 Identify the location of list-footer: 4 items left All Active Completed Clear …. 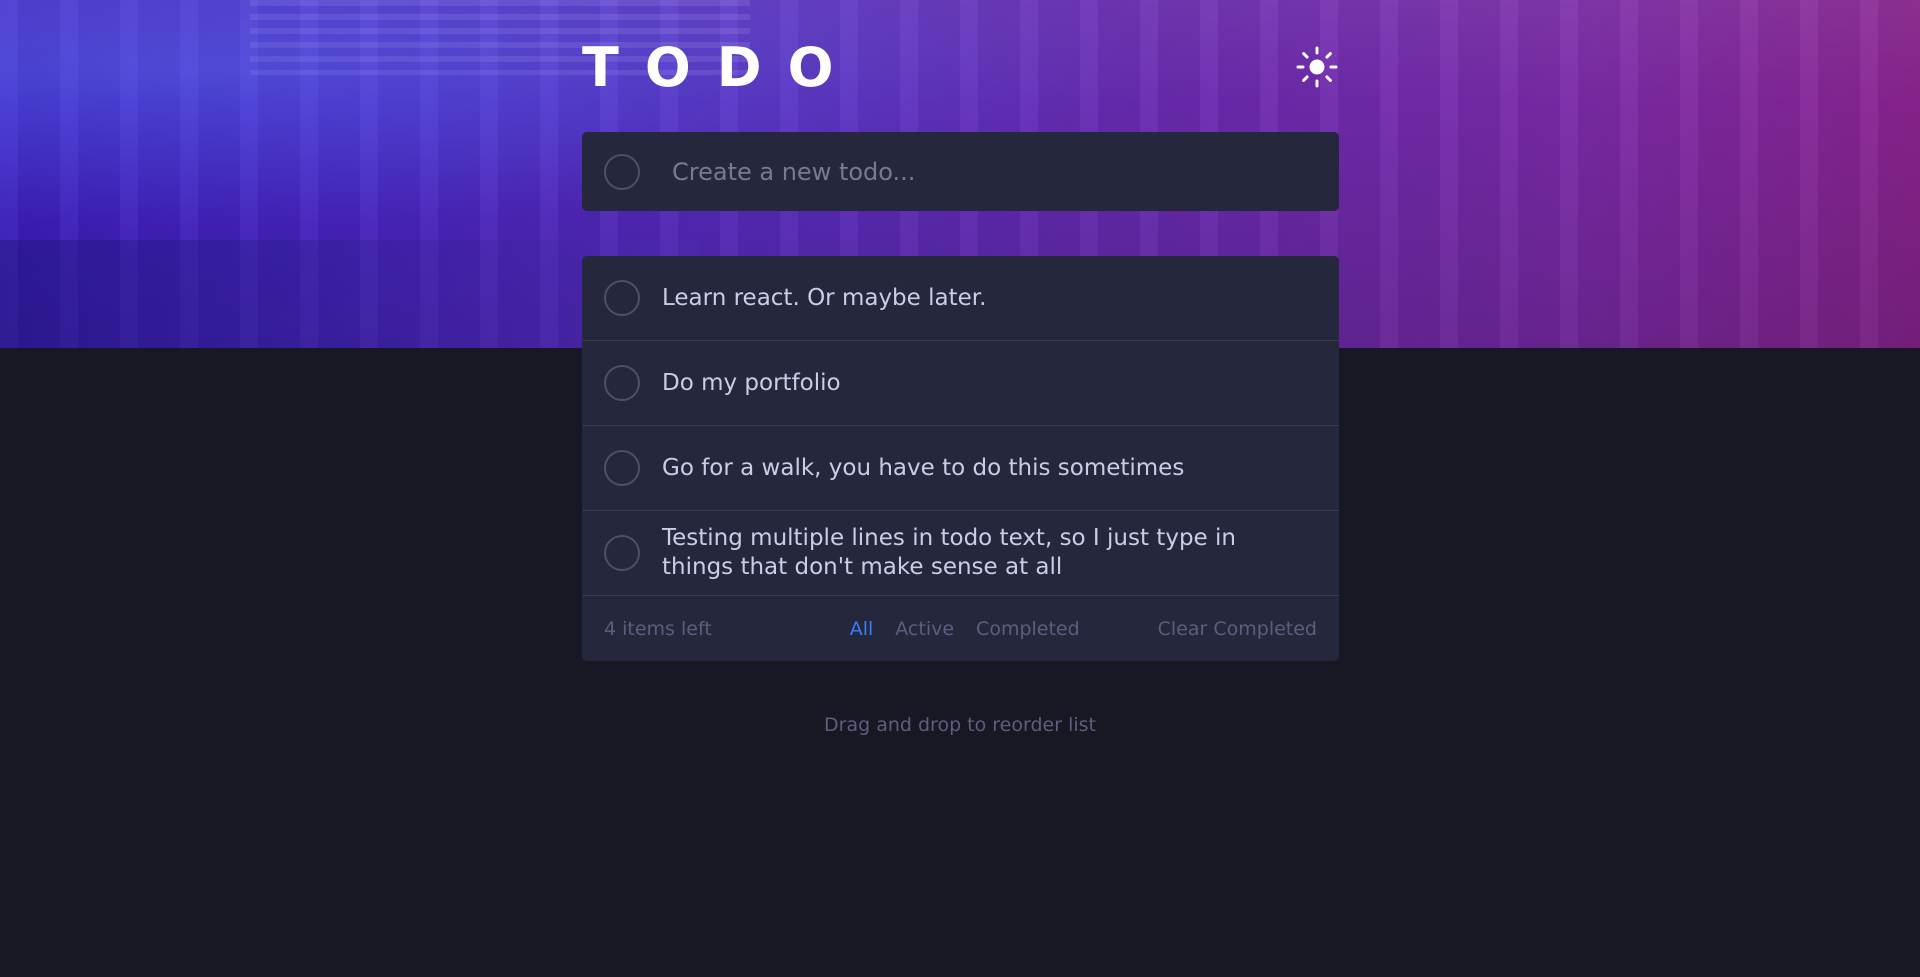
(960, 628).